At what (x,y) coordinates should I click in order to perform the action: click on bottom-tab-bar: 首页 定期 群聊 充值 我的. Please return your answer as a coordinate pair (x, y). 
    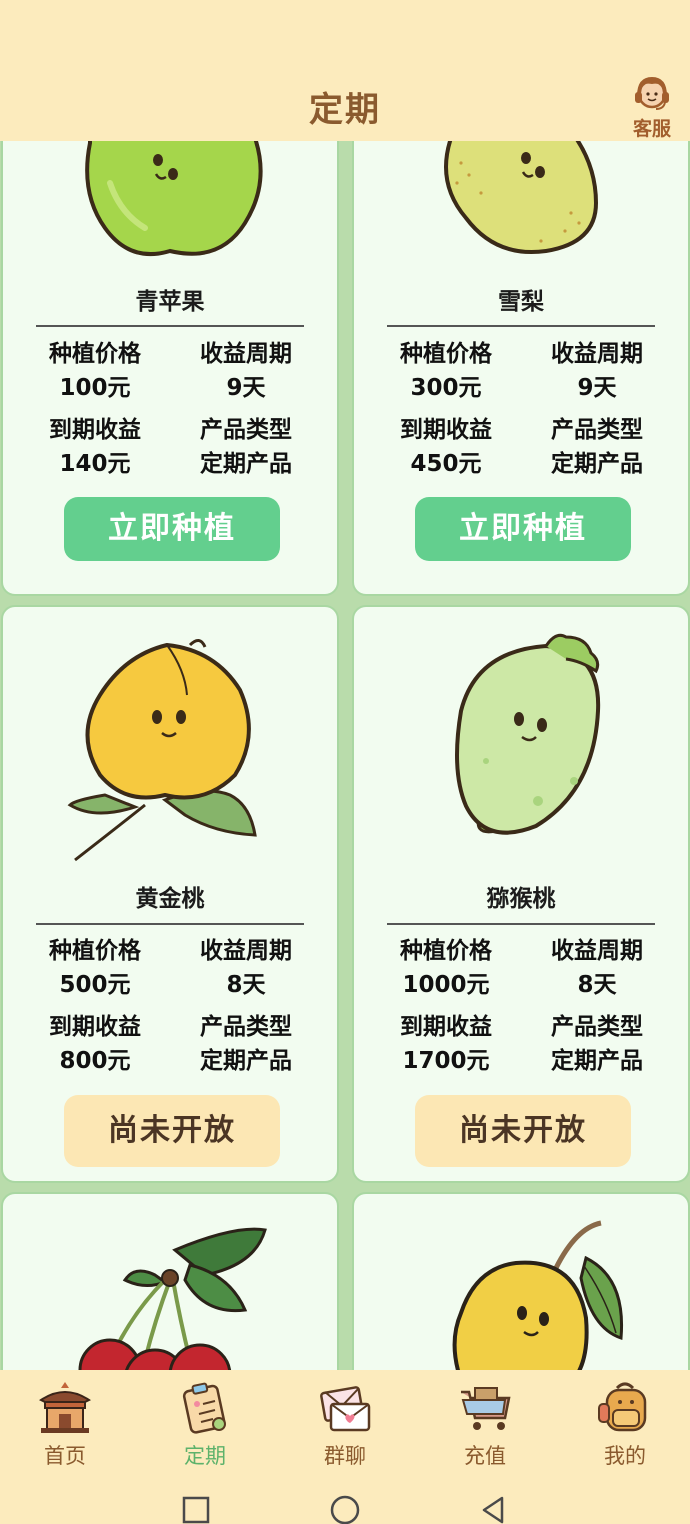
    Looking at the image, I should click on (345, 1447).